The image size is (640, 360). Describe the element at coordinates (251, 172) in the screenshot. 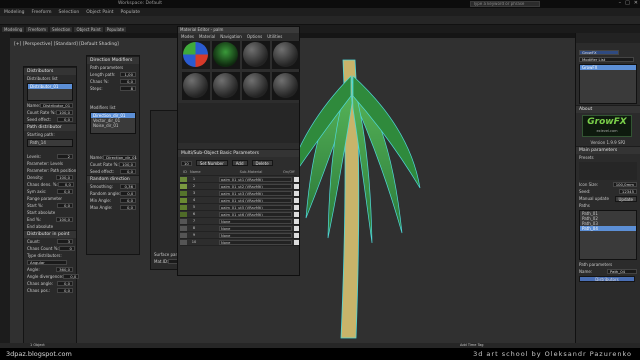

I see `col-submaterial: Sub-Material` at that location.